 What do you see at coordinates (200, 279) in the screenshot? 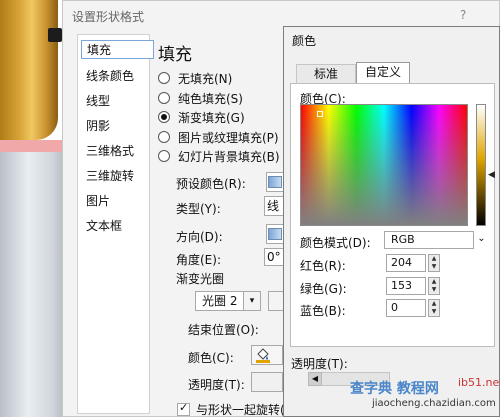
I see `gradient-stops-label: 渐变光圈` at bounding box center [200, 279].